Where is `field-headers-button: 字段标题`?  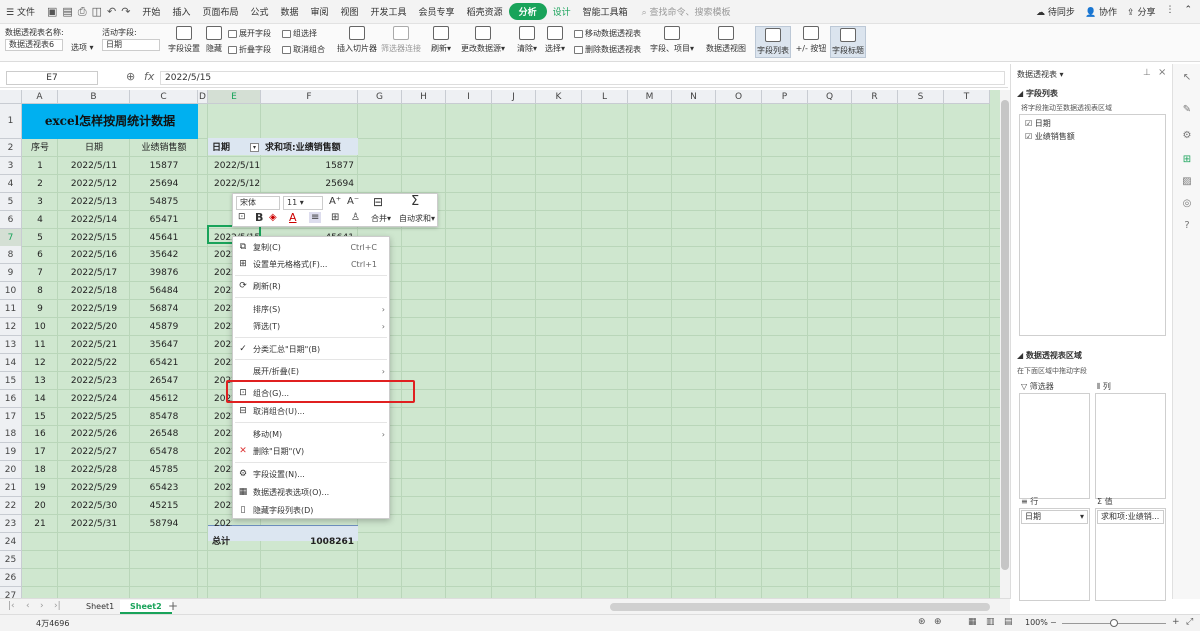
field-headers-button: 字段标题 is located at coordinates (848, 42).